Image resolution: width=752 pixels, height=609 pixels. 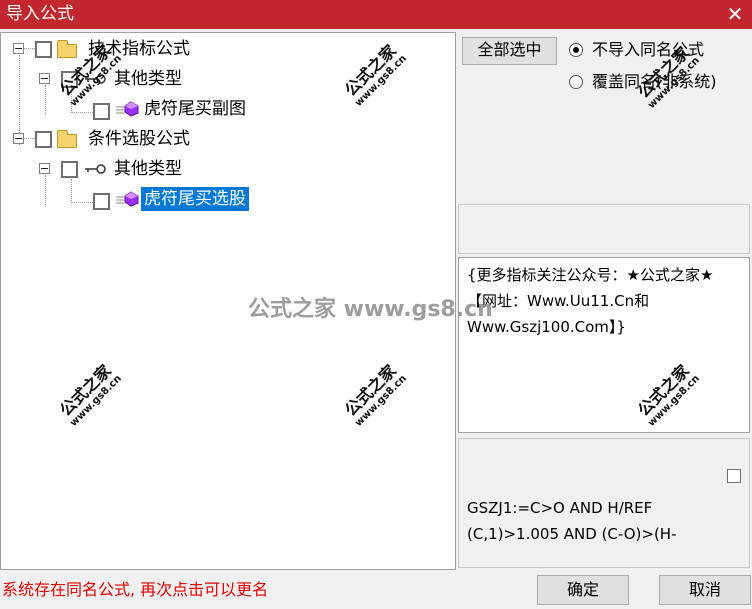 What do you see at coordinates (376, 14) in the screenshot?
I see `title-bar: 导入公式 ✕` at bounding box center [376, 14].